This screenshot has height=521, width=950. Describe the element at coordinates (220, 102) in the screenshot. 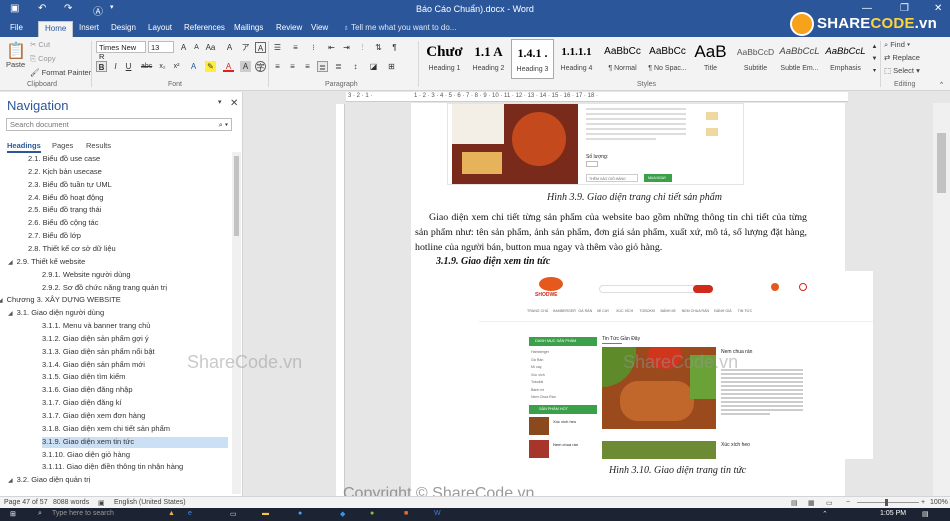

I see `pane-options-icon: ▾` at that location.